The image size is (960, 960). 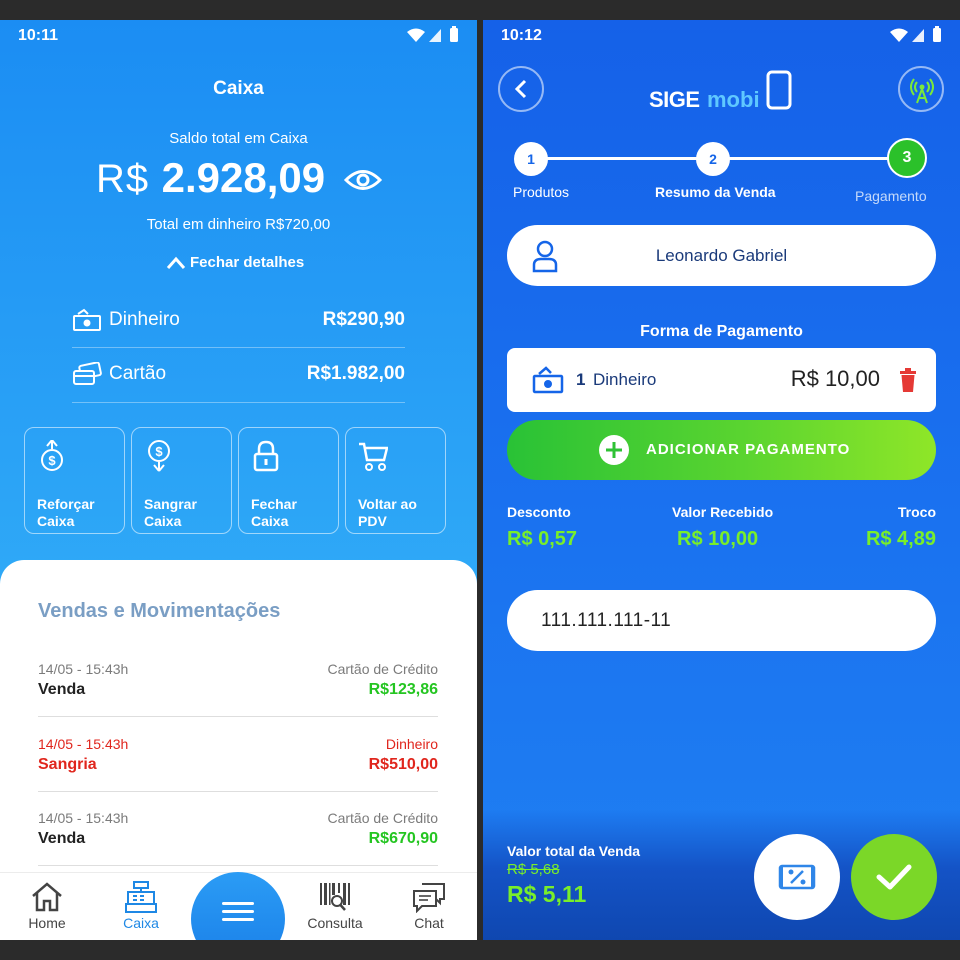 I want to click on step-label: Resumo da Venda, so click(x=715, y=192).